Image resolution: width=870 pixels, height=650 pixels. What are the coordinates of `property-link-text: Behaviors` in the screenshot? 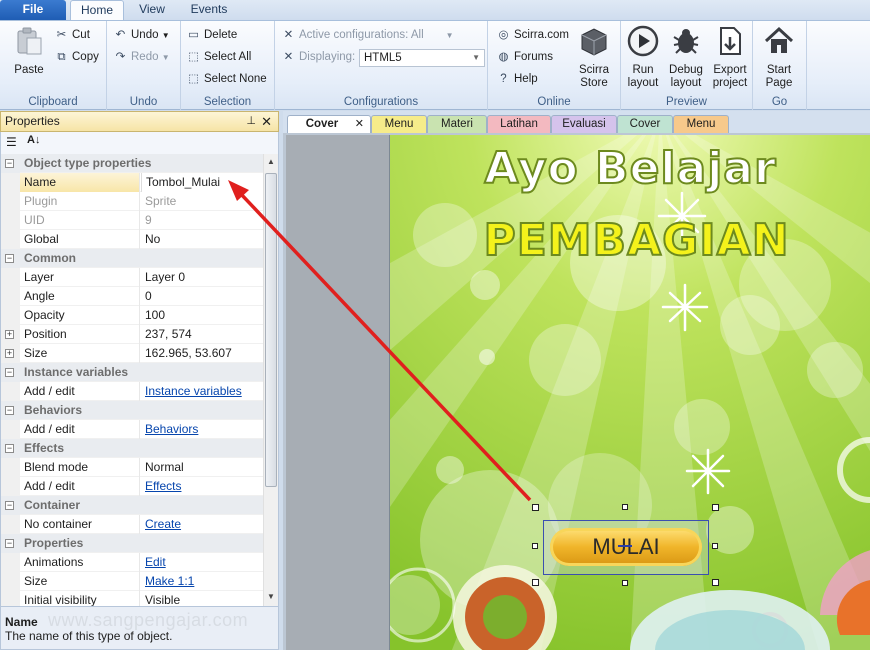 It's located at (171, 429).